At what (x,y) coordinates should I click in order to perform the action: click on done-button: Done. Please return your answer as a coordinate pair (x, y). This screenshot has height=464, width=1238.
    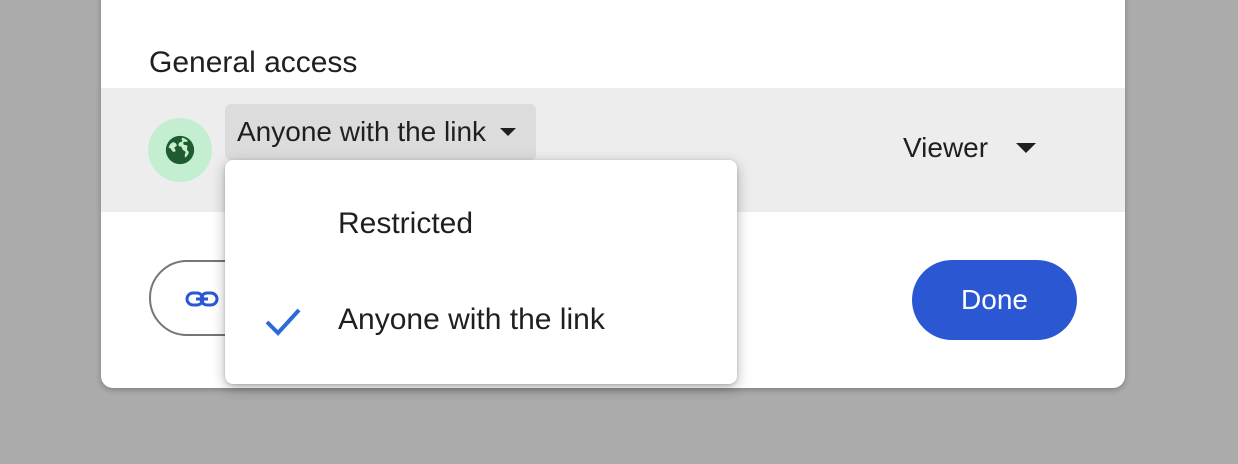
    Looking at the image, I should click on (994, 300).